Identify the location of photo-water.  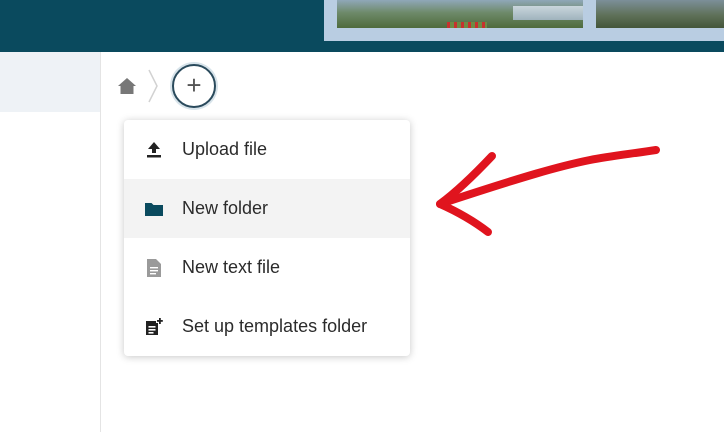
(548, 13).